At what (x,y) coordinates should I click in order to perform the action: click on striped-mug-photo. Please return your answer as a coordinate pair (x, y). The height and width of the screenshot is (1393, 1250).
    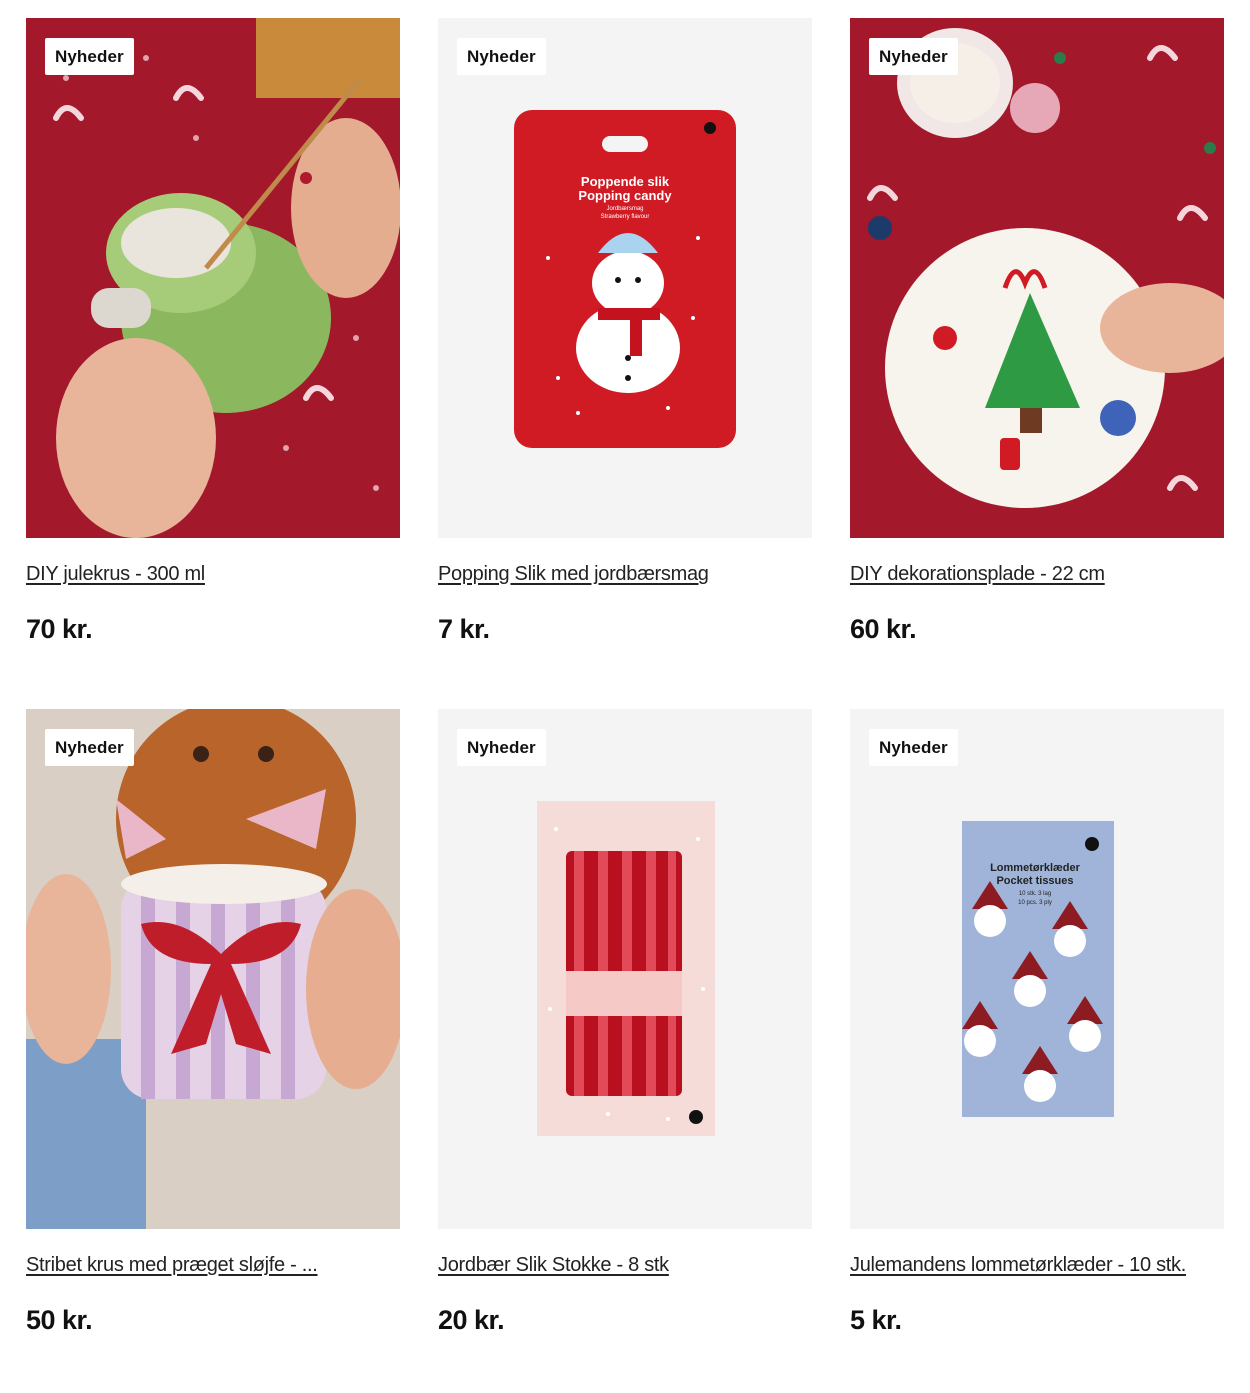
    Looking at the image, I should click on (213, 969).